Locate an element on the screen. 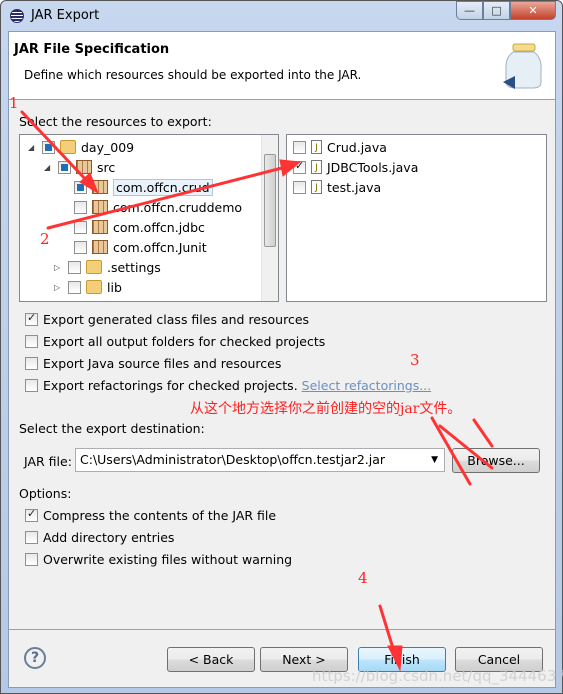 This screenshot has width=563, height=694. tree-item-label: com.offcn.crud is located at coordinates (163, 187).